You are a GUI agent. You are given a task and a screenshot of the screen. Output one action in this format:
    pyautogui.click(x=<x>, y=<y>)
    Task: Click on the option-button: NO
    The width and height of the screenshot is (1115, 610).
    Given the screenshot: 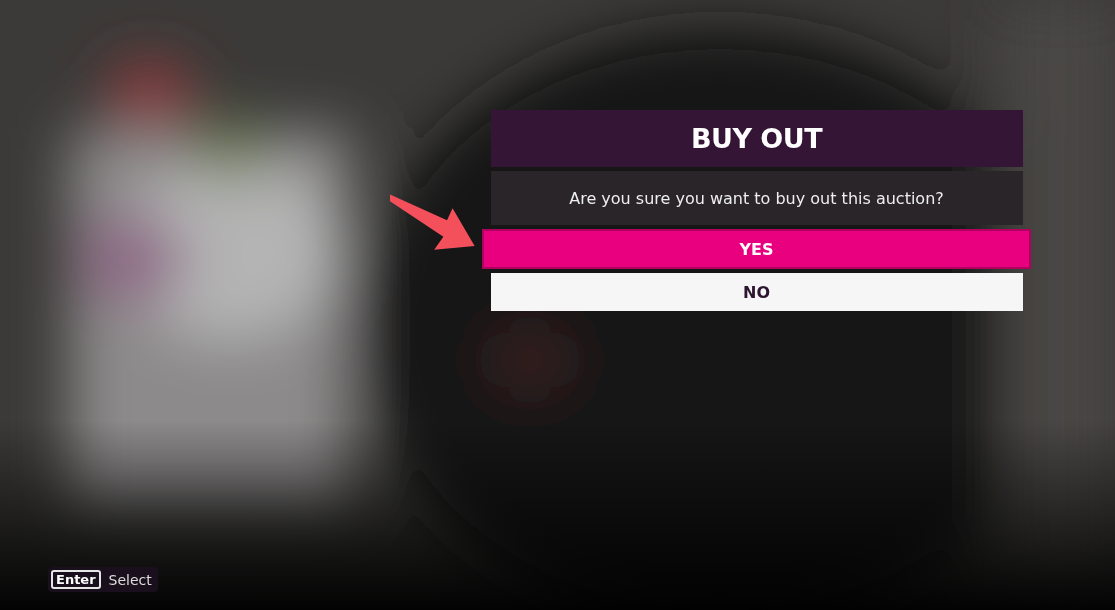 What is the action you would take?
    pyautogui.click(x=756, y=292)
    